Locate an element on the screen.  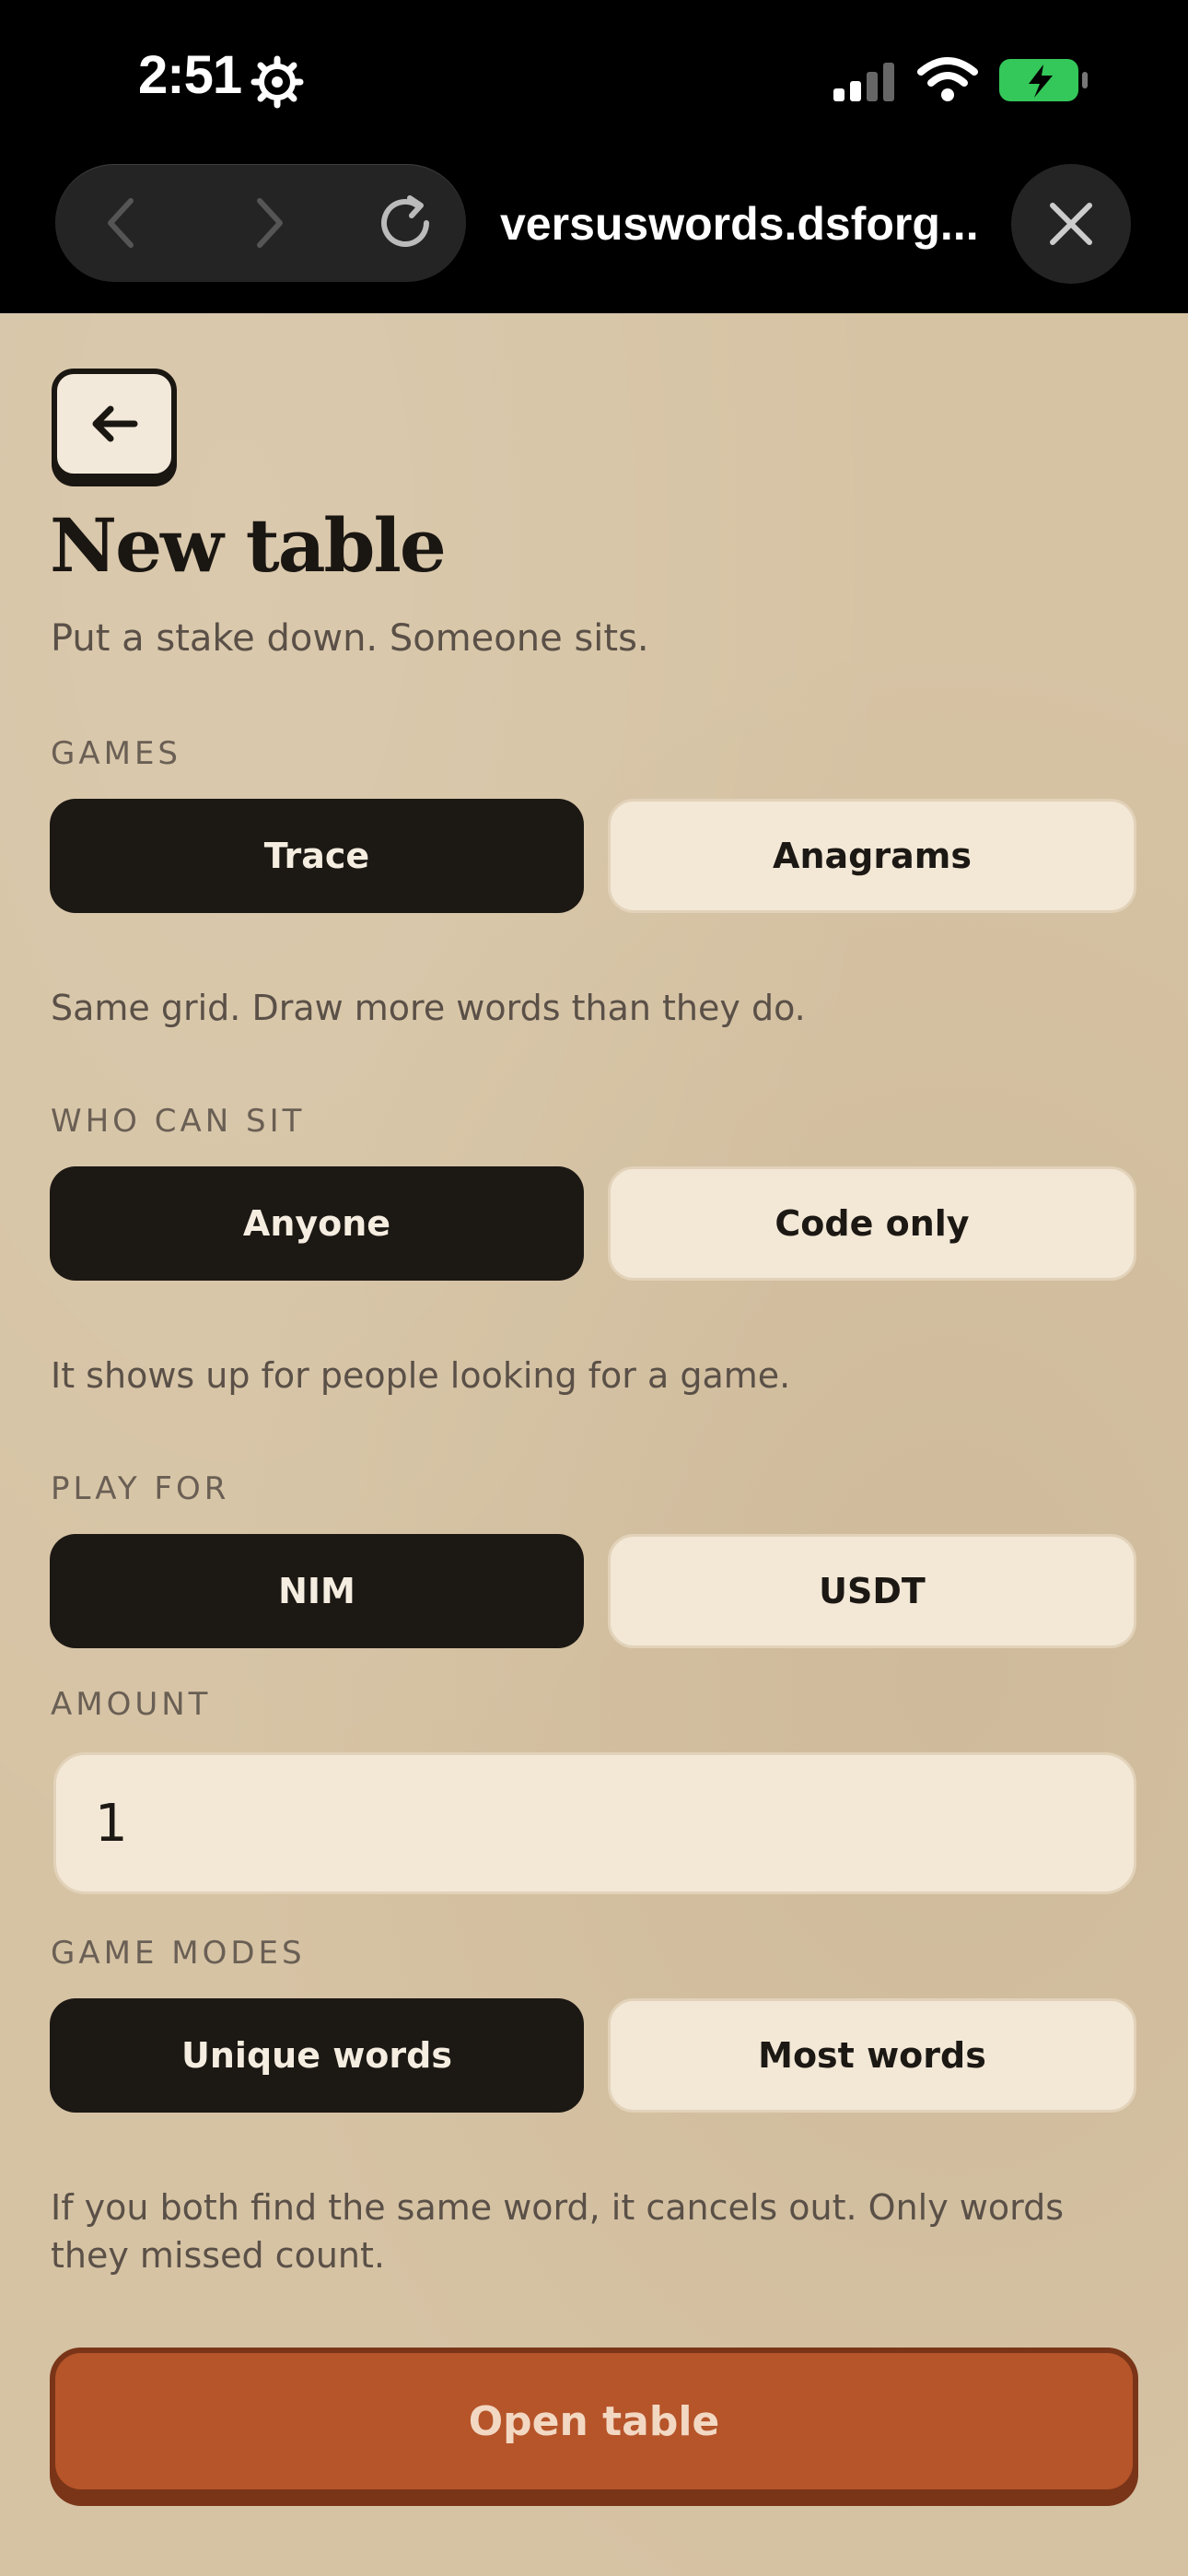
gear-icon is located at coordinates (277, 82).